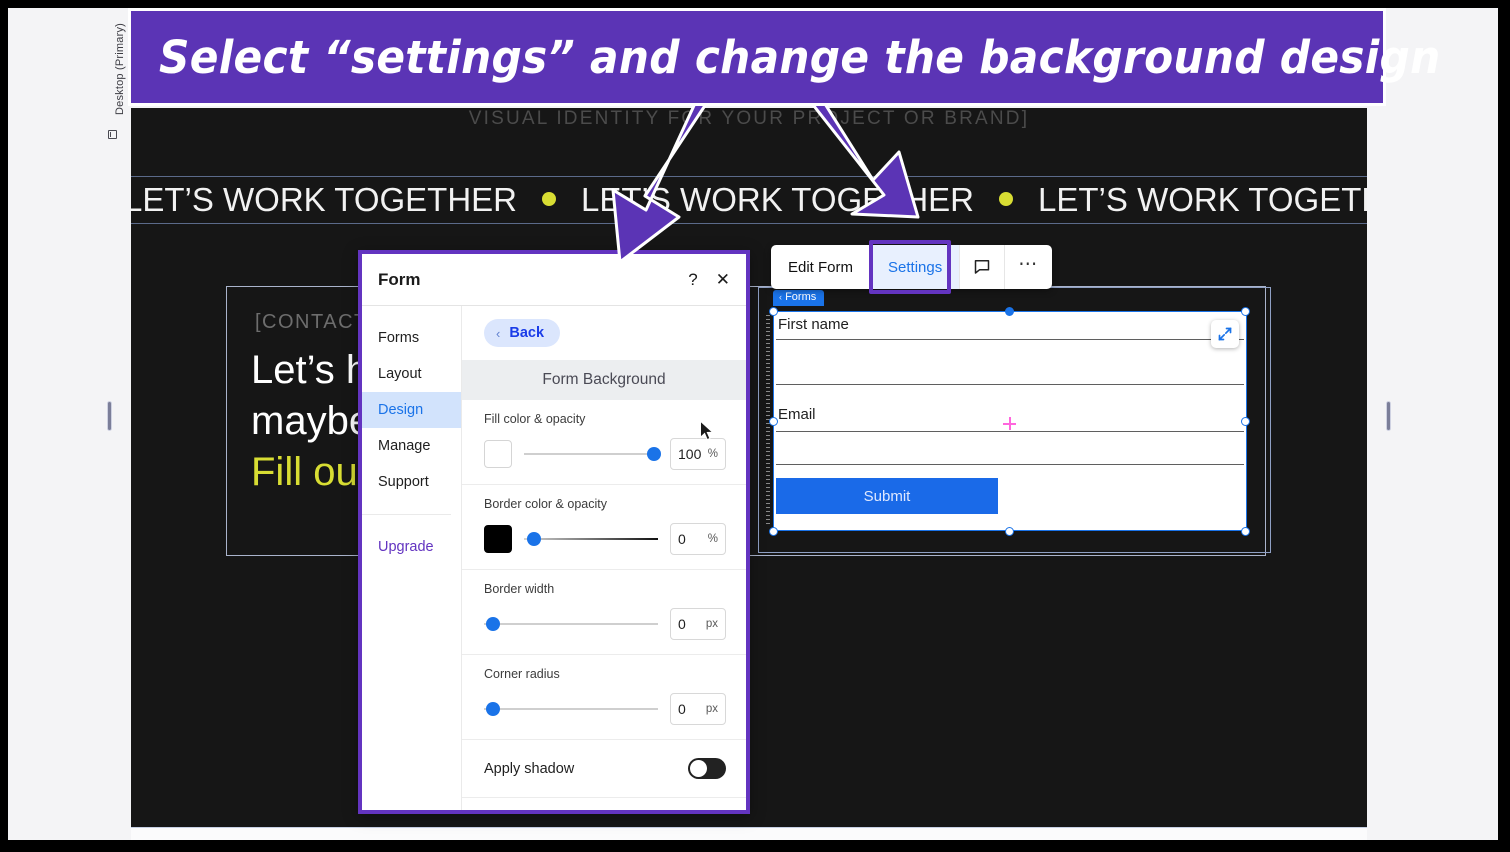  What do you see at coordinates (773, 421) in the screenshot?
I see `selection-handle-left` at bounding box center [773, 421].